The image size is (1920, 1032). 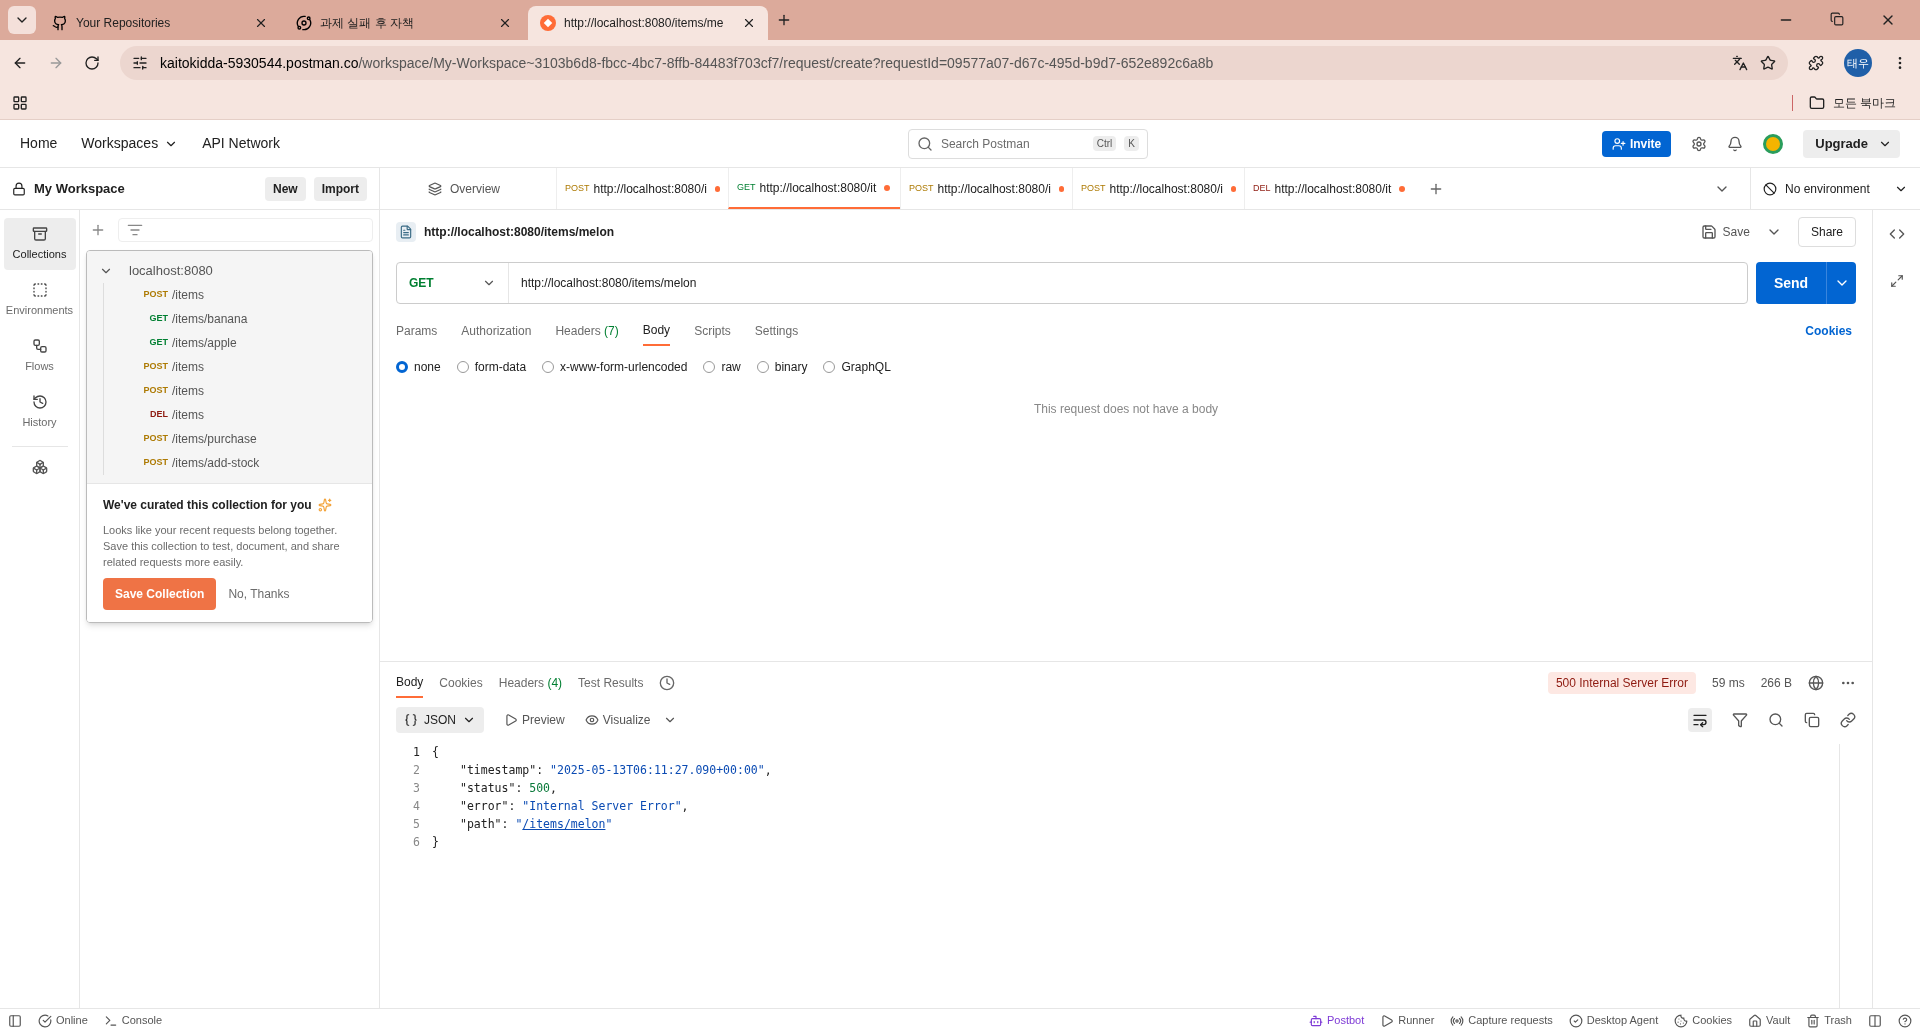 What do you see at coordinates (587, 331) in the screenshot?
I see `request-subtab: Headers (7)` at bounding box center [587, 331].